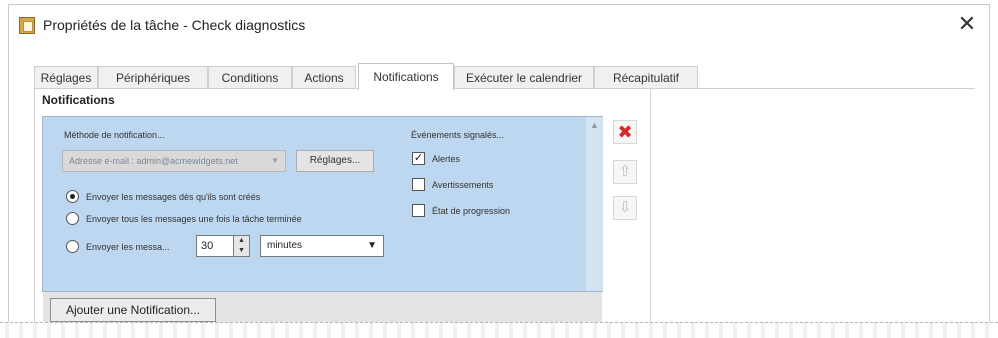  Describe the element at coordinates (625, 172) in the screenshot. I see `move-up-icon: ⇧` at that location.